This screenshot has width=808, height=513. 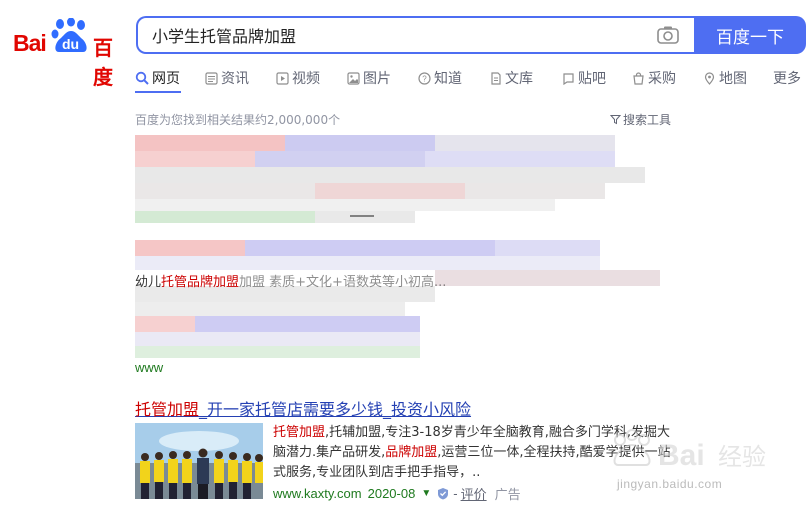 I want to click on dropdown-arrow-icon: ▼, so click(x=426, y=493).